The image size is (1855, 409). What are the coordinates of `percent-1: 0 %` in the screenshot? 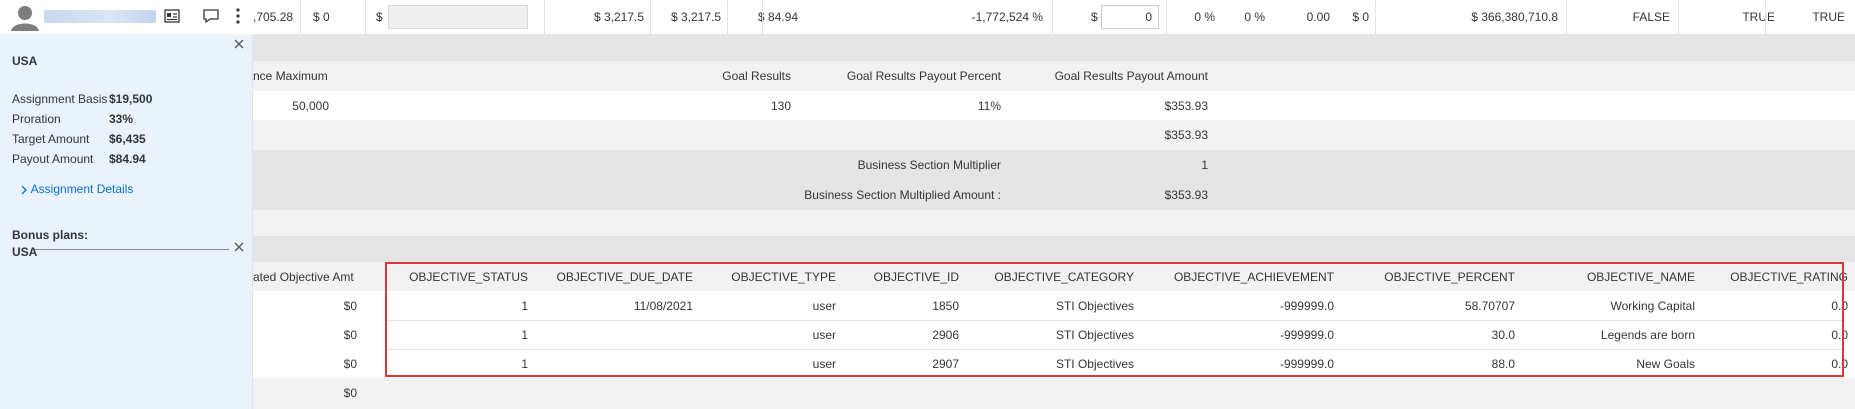 It's located at (1204, 17).